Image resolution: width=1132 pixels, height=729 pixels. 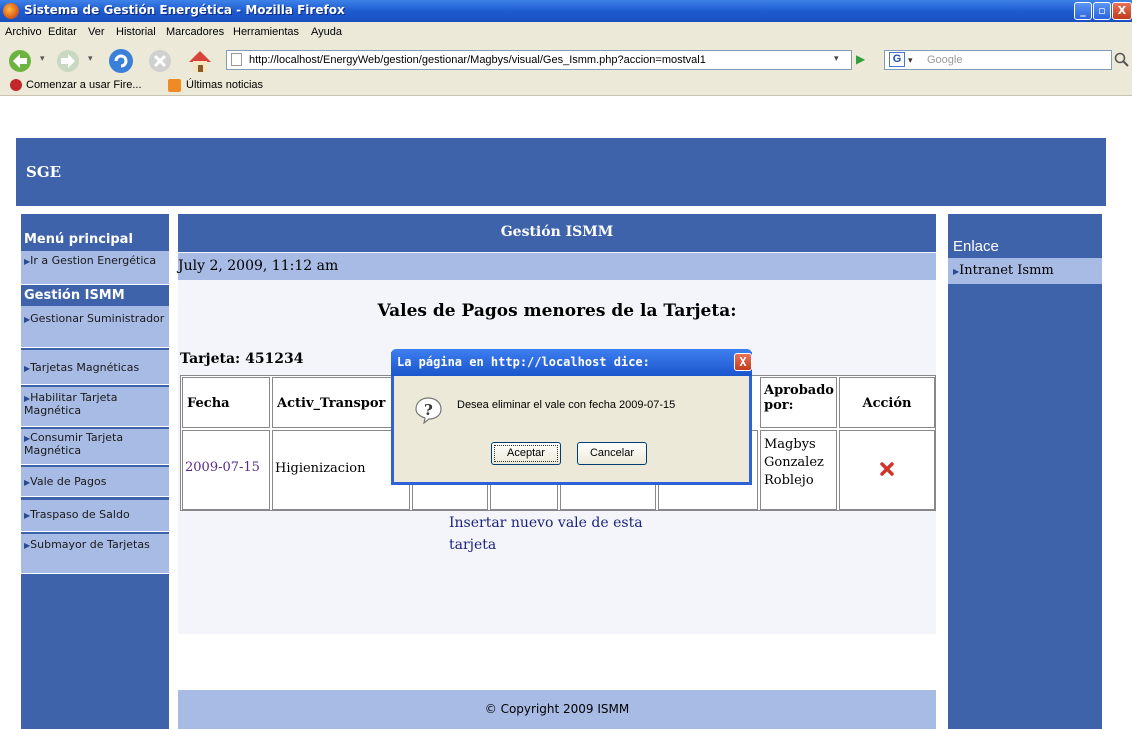 I want to click on search-placeholder: Google, so click(x=945, y=60).